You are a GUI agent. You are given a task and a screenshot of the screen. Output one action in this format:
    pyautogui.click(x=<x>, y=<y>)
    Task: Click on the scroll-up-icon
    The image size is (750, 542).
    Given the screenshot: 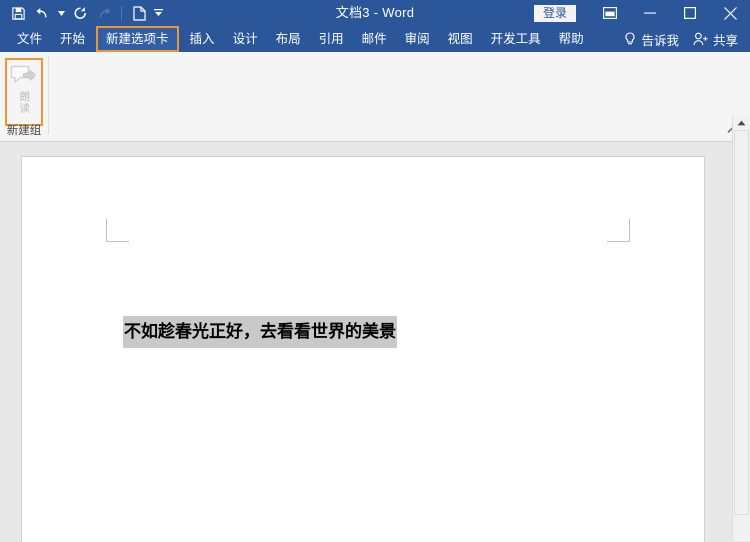 What is the action you would take?
    pyautogui.click(x=741, y=122)
    